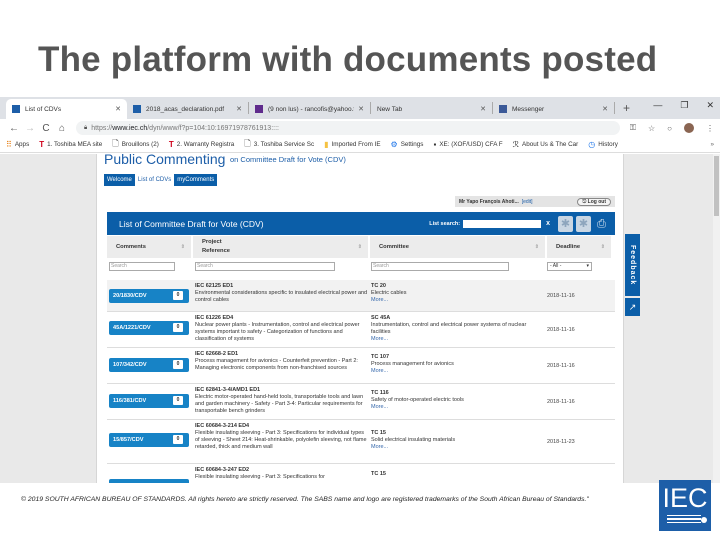 This screenshot has width=720, height=540. What do you see at coordinates (710, 105) in the screenshot?
I see `close-window-icon: ✕` at bounding box center [710, 105].